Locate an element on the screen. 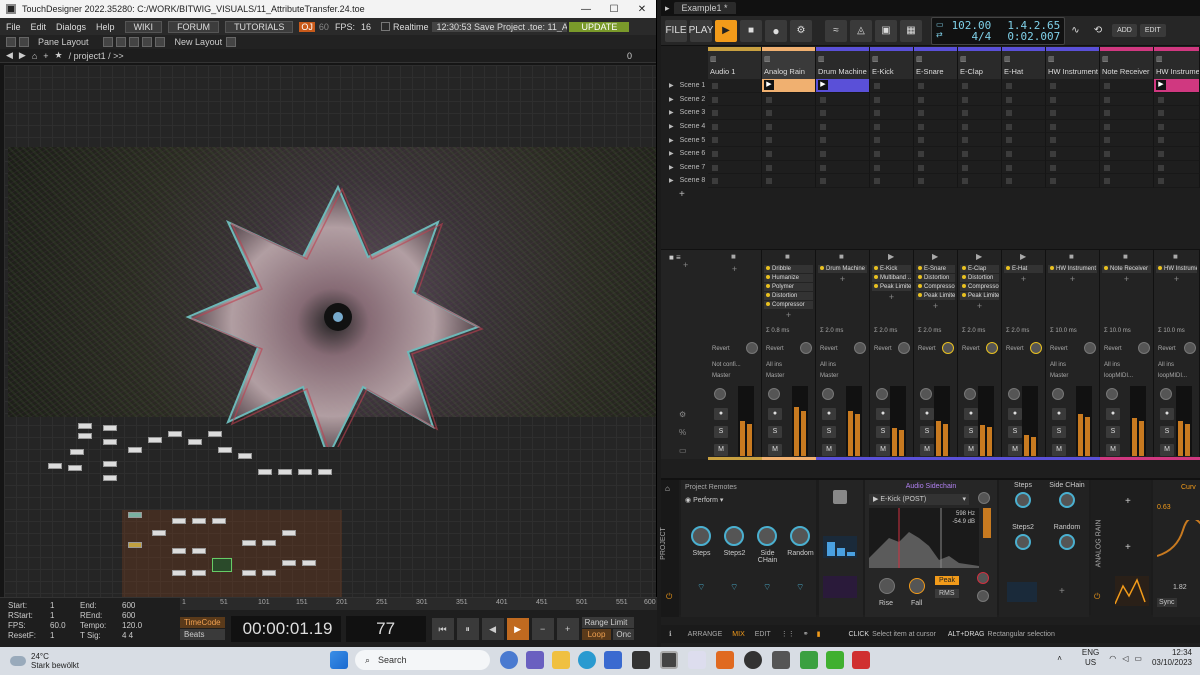  add-scene-icon: + is located at coordinates (684, 195).